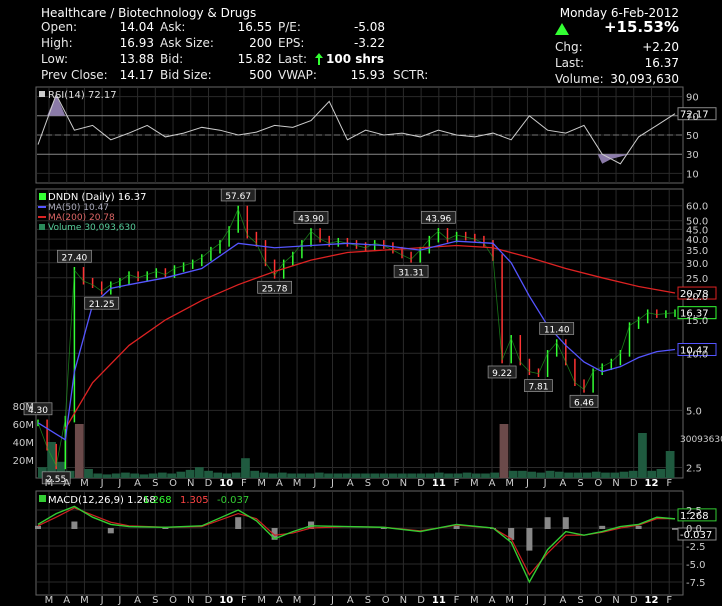 The image size is (722, 606). I want to click on macd-tick-label: 0.0, so click(694, 529).